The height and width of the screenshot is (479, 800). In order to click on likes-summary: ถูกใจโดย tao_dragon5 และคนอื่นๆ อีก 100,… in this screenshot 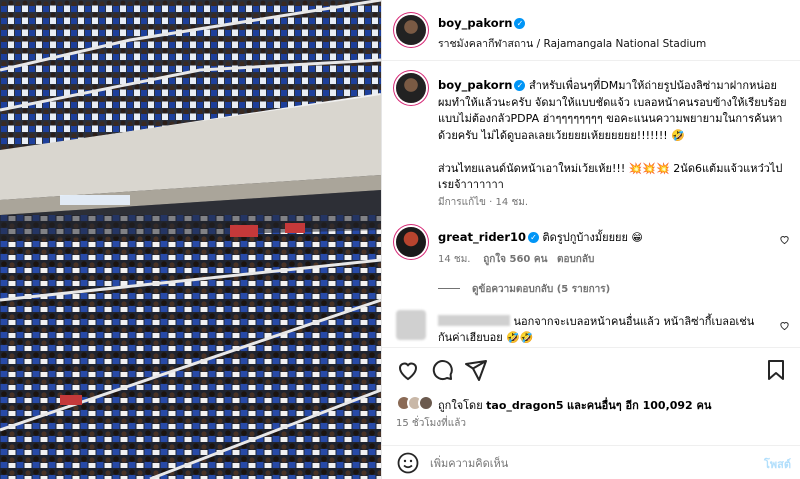, I will do `click(574, 405)`.